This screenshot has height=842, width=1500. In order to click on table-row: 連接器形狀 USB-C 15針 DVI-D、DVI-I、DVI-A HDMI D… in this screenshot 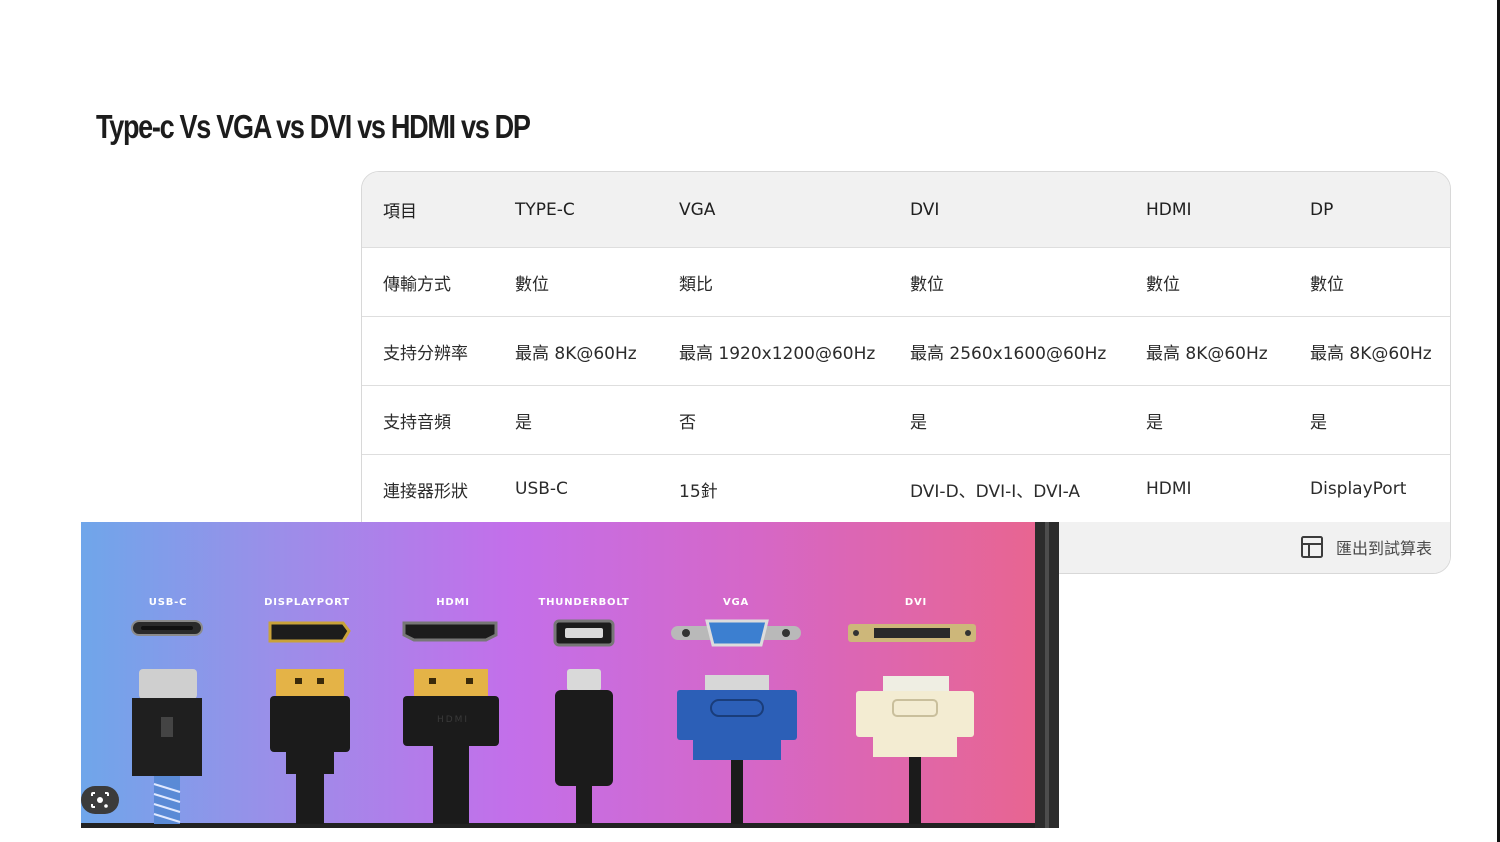, I will do `click(906, 489)`.